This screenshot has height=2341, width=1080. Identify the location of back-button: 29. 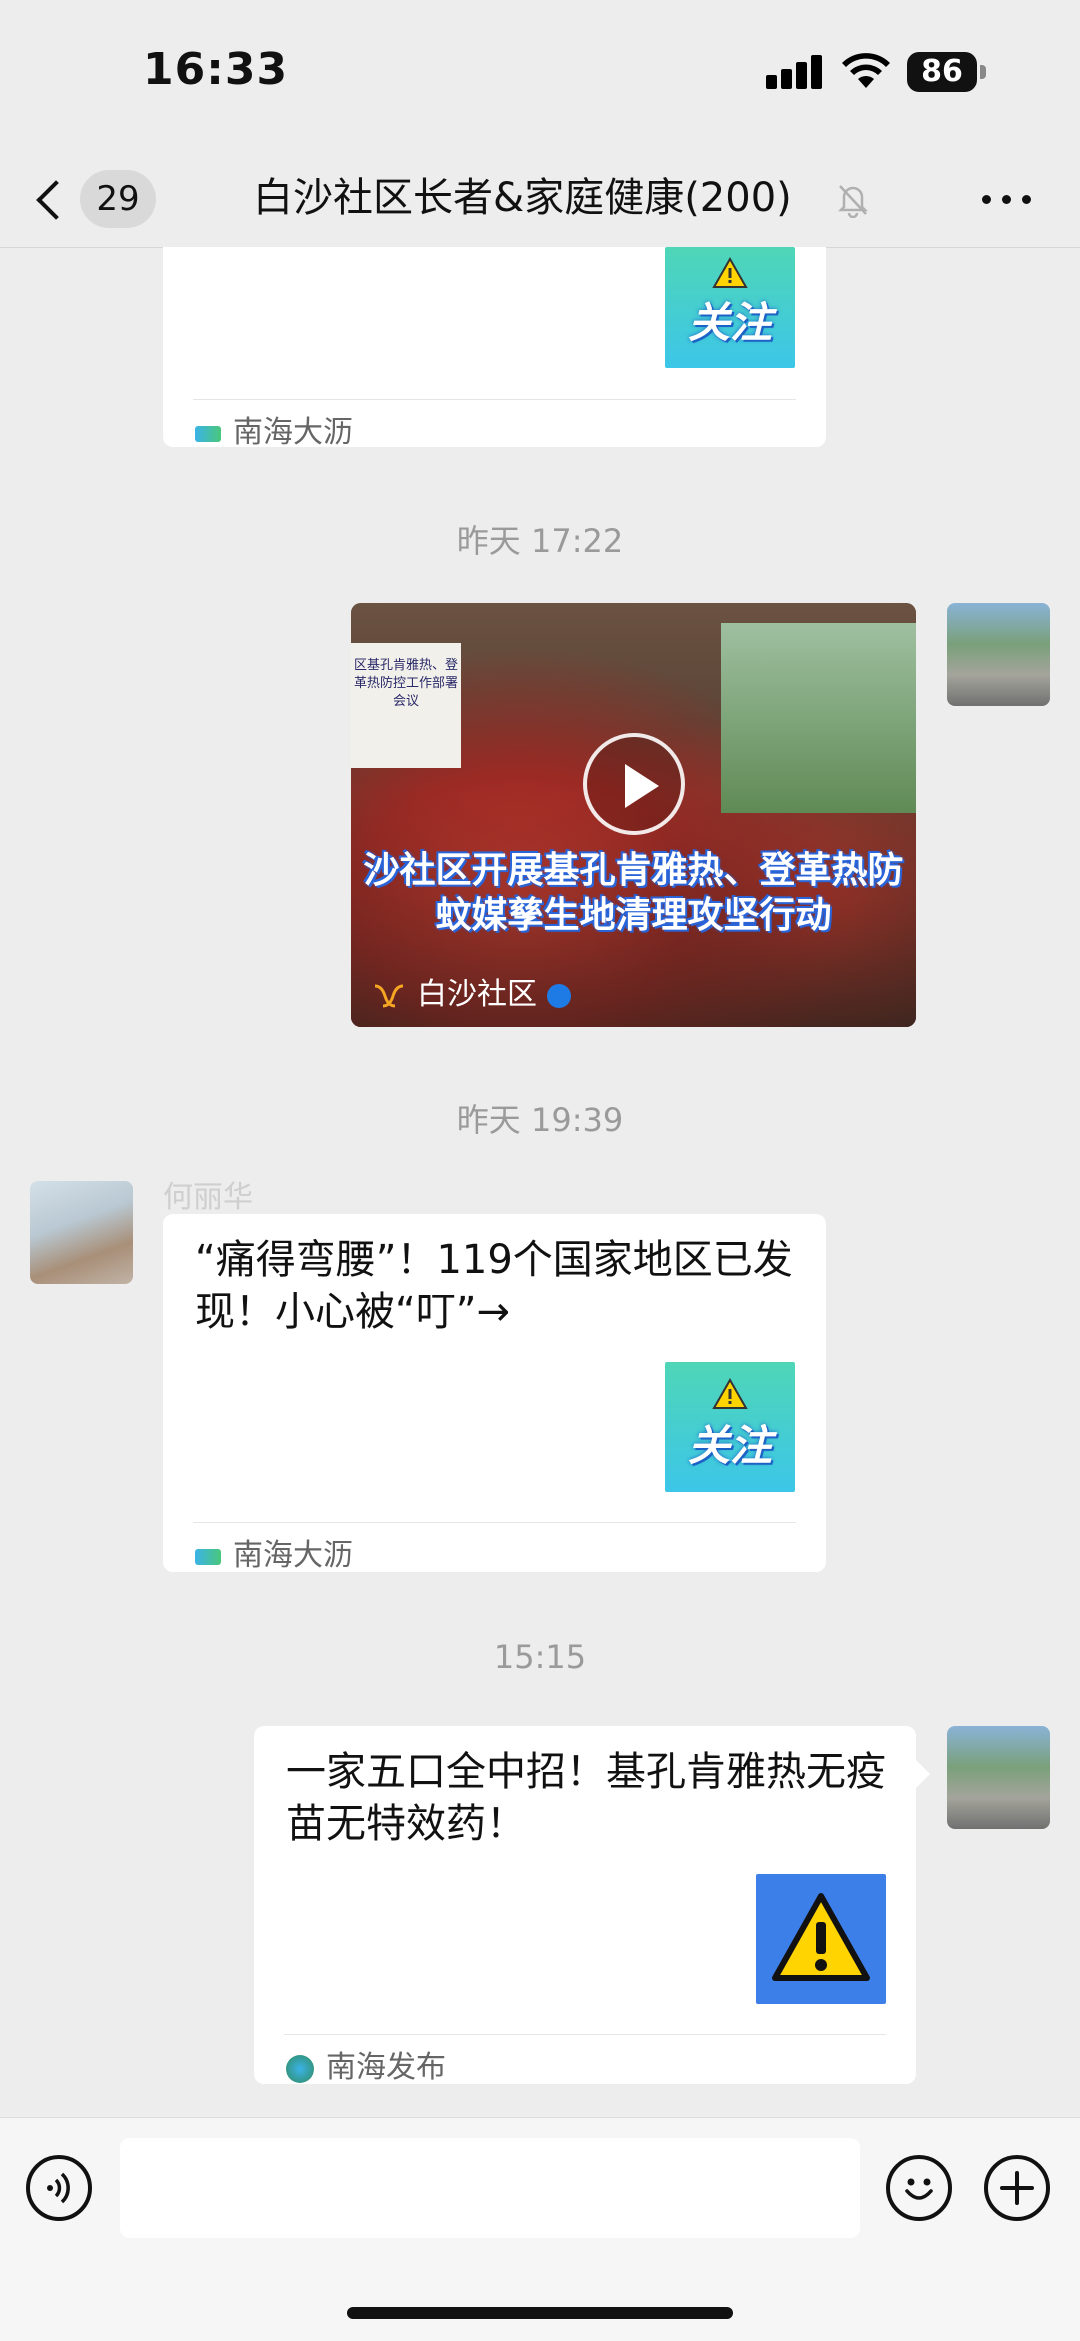
(96, 199).